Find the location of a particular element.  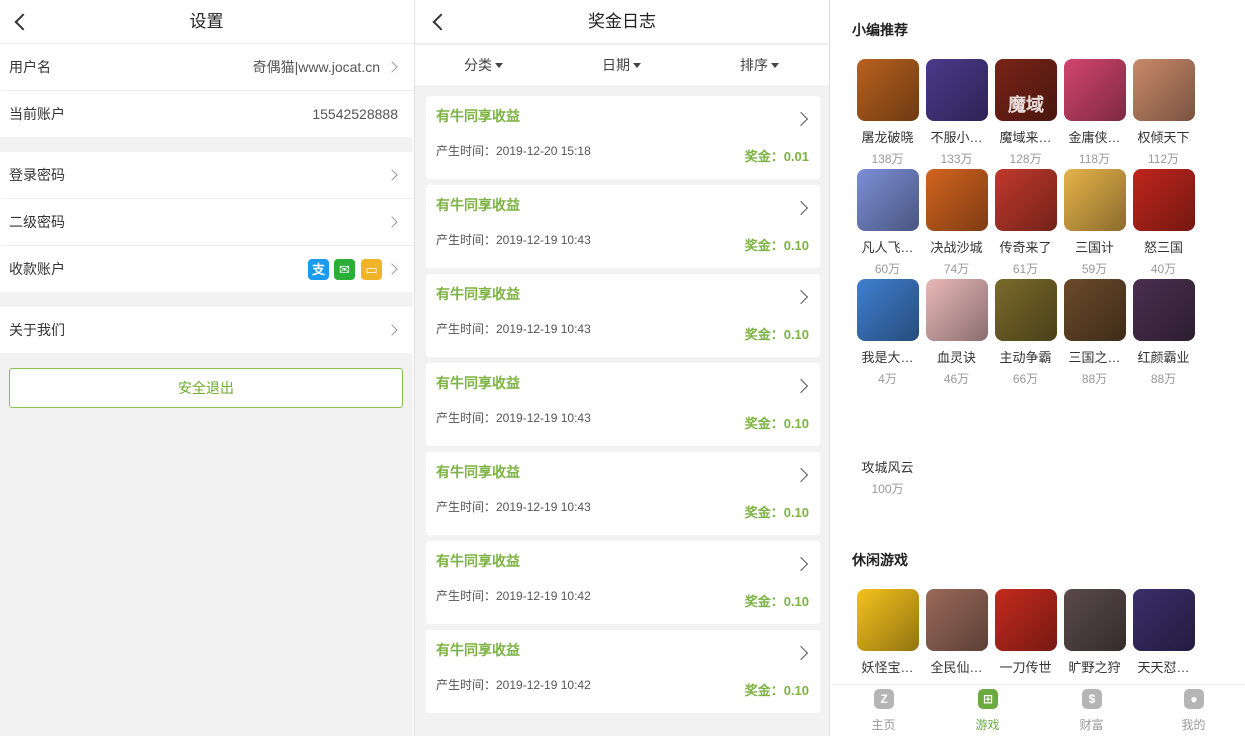

tab-games-label: 游戏 is located at coordinates (987, 725).